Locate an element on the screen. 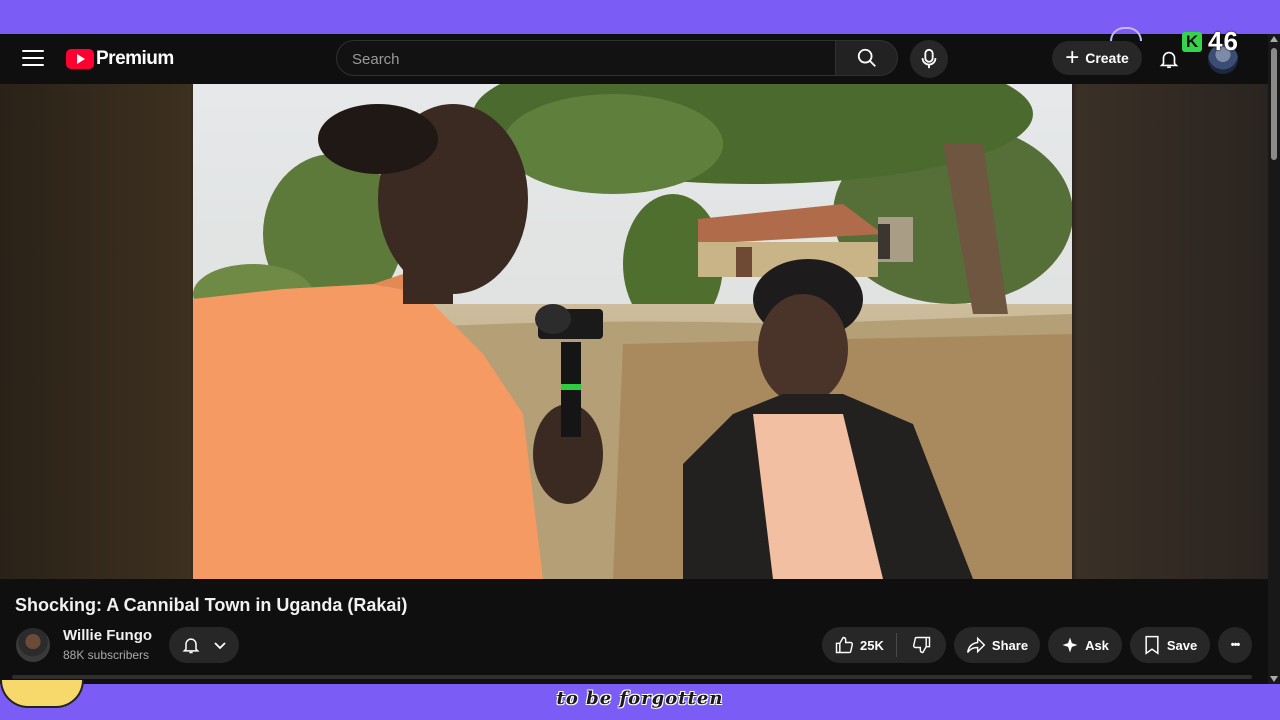 This screenshot has height=720, width=1280. share-label: Share is located at coordinates (1010, 645).